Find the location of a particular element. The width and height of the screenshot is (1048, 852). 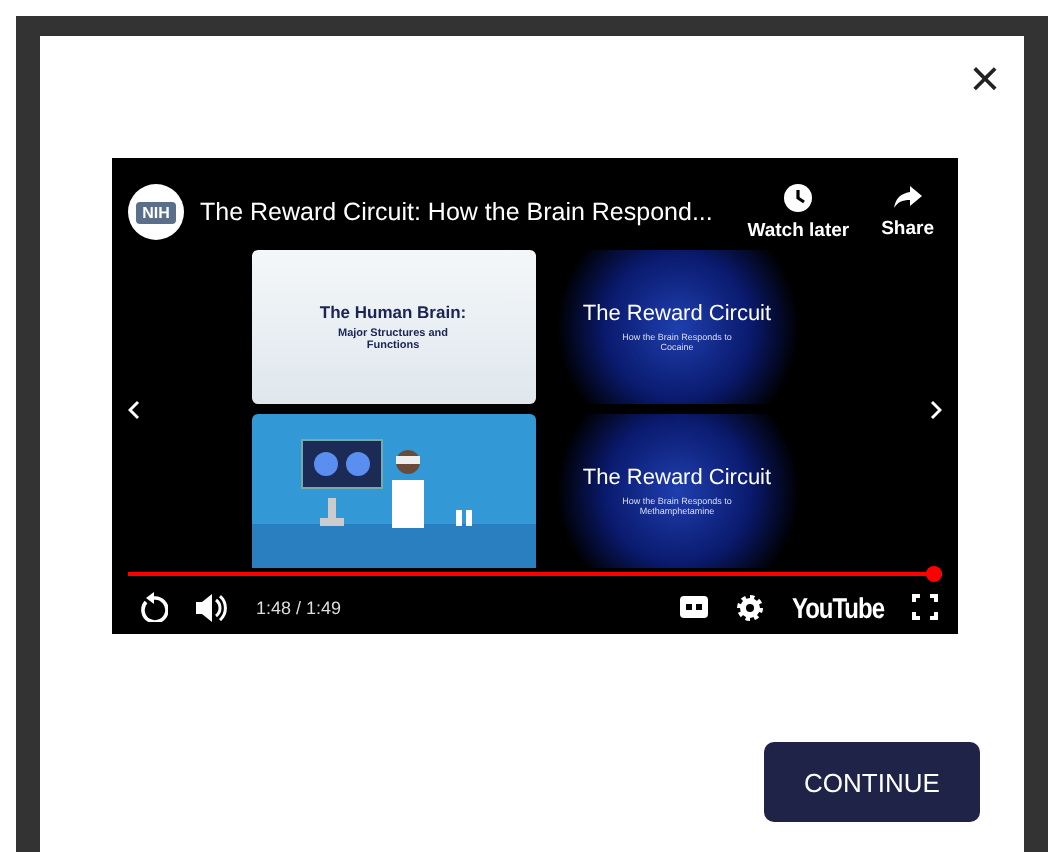

chevron-right-icon is located at coordinates (936, 410).